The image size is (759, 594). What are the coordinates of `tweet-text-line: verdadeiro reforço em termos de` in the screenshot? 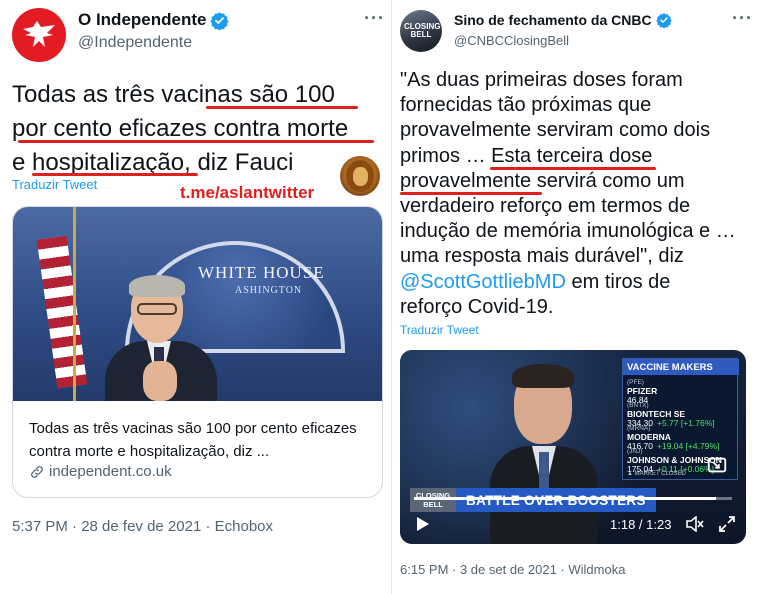 It's located at (545, 206).